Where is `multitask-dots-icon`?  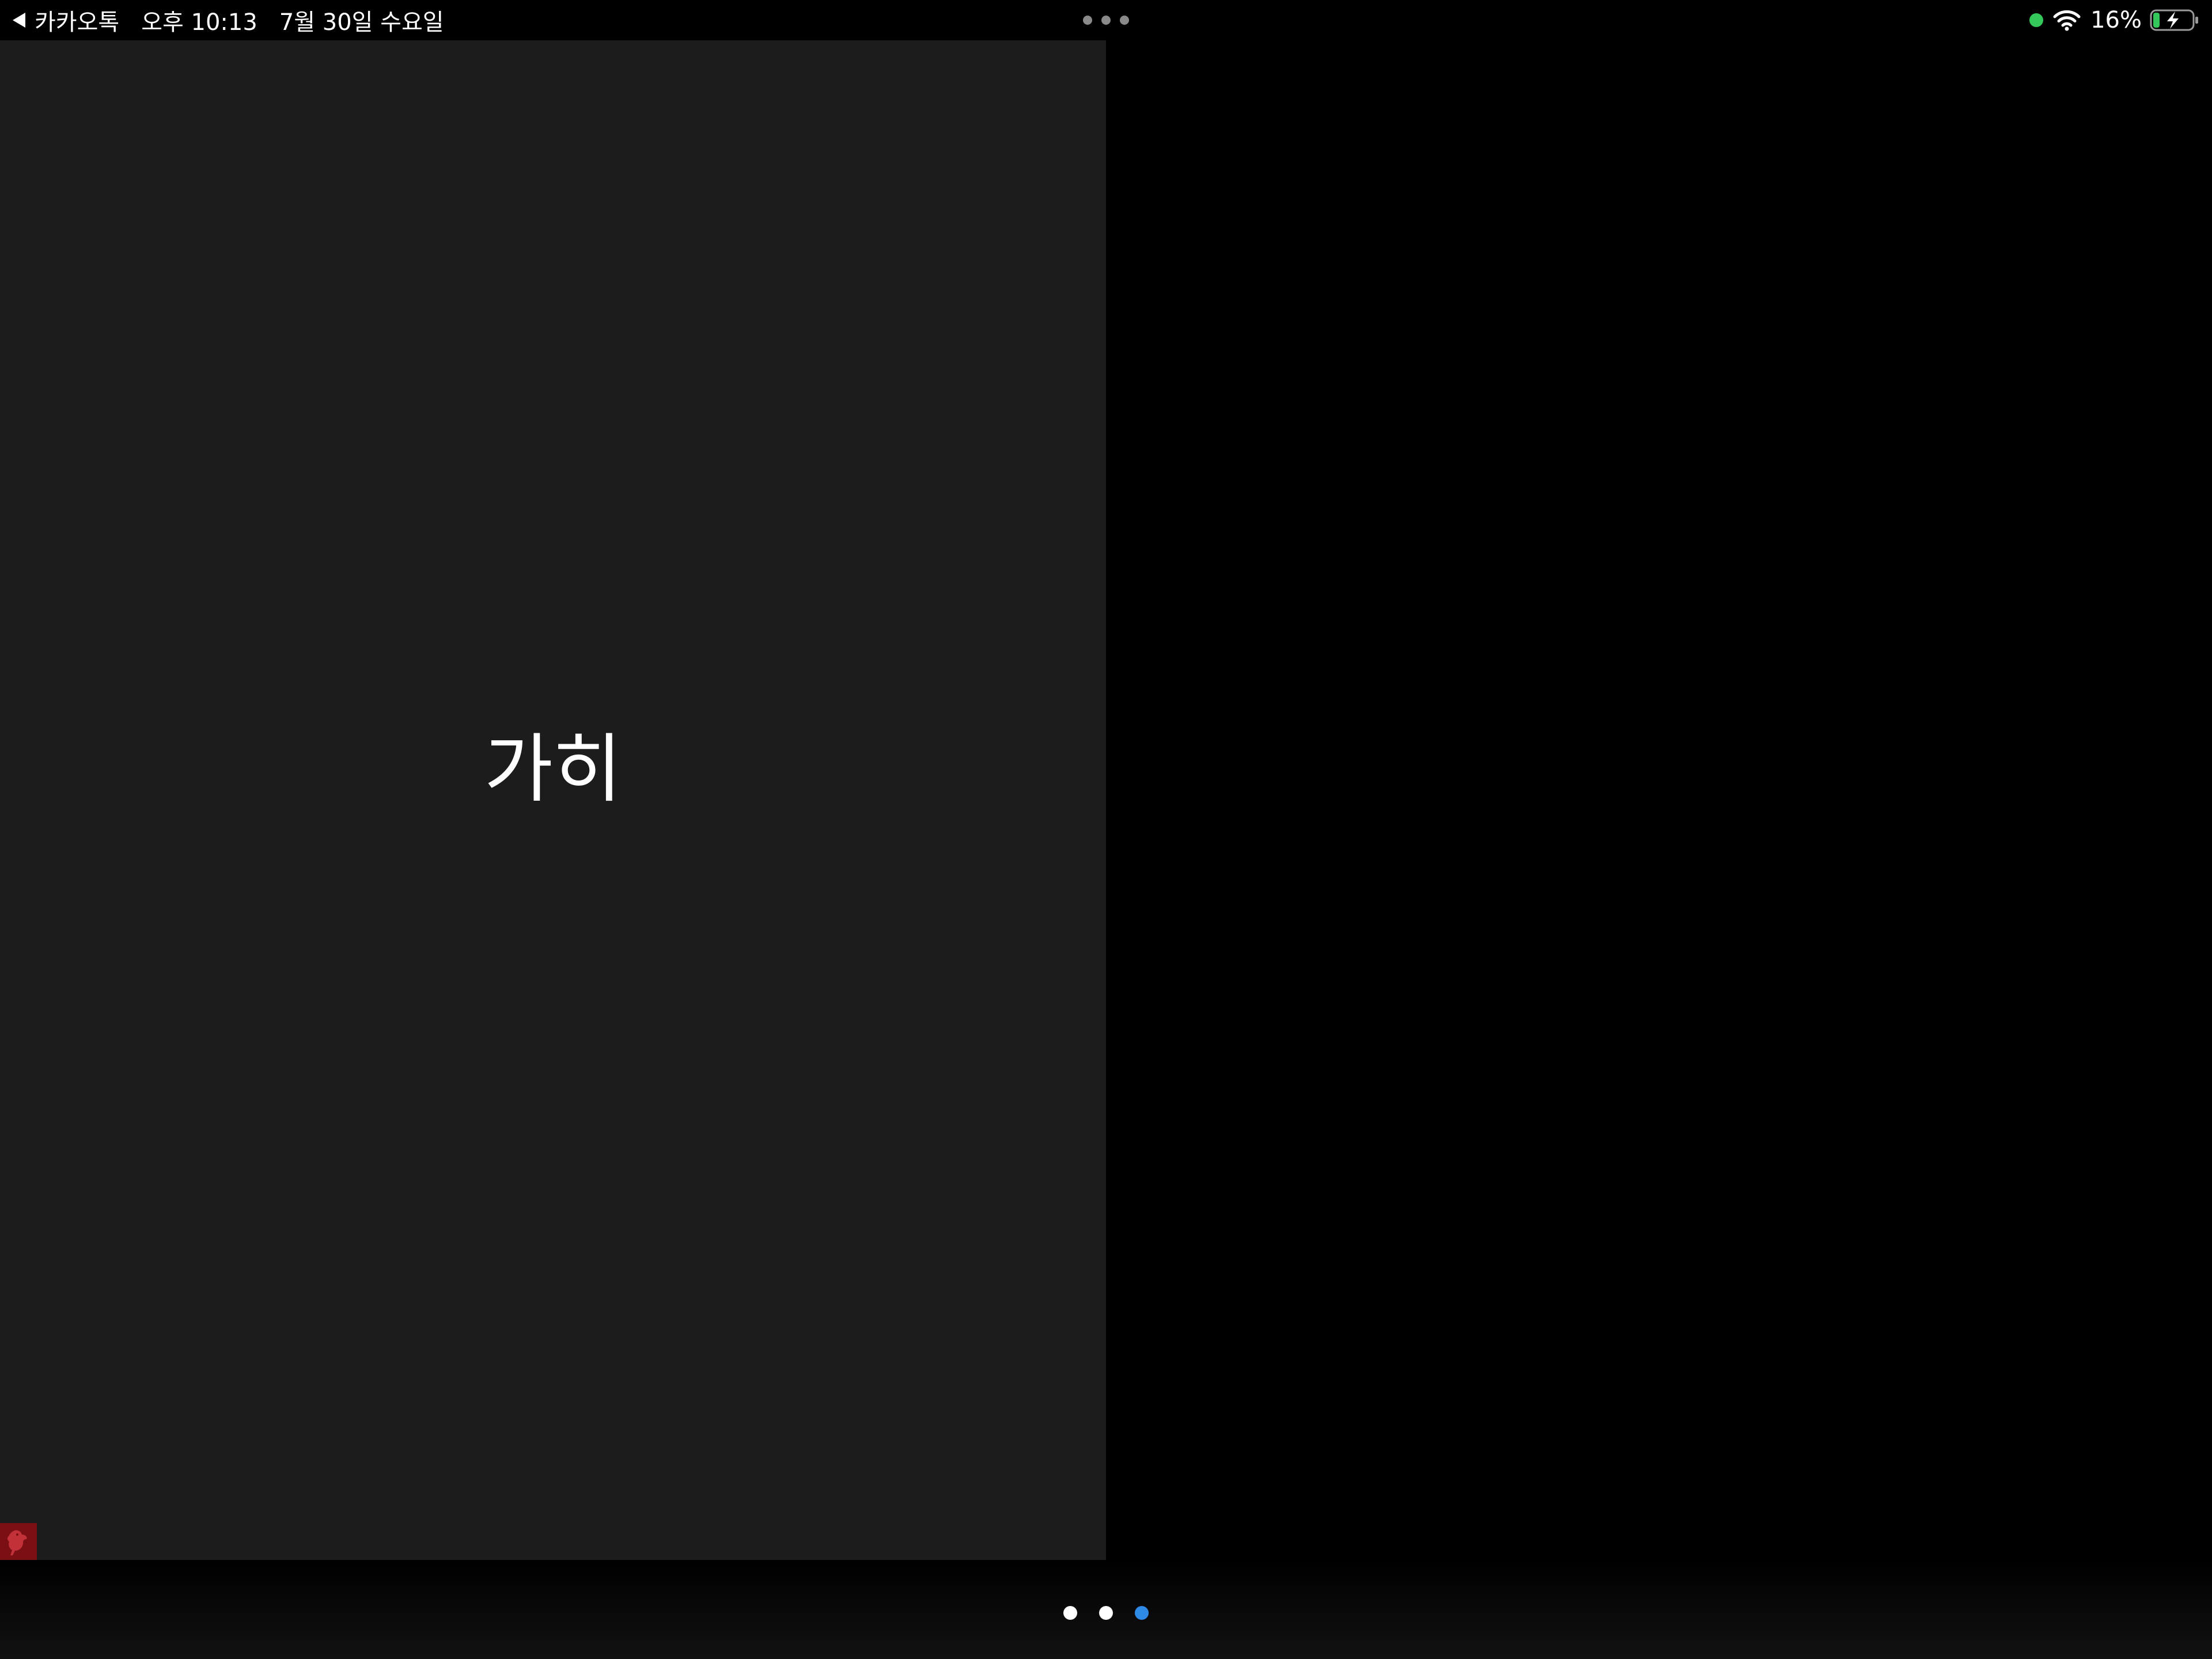 multitask-dots-icon is located at coordinates (1106, 20).